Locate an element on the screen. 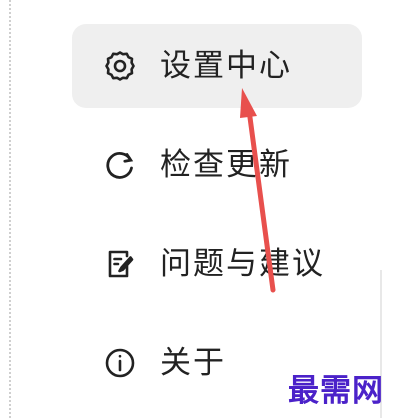  menu-item-settings-center: 设置中心 is located at coordinates (217, 66).